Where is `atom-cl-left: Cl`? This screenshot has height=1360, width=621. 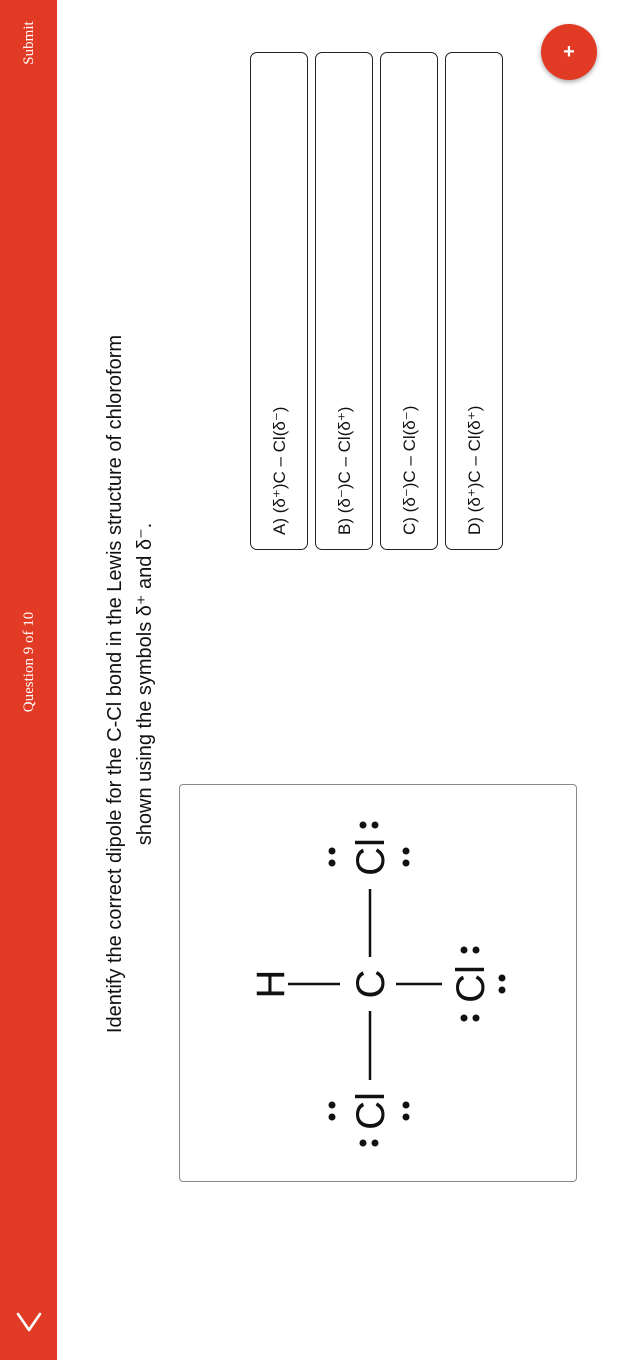 atom-cl-left: Cl is located at coordinates (371, 1111).